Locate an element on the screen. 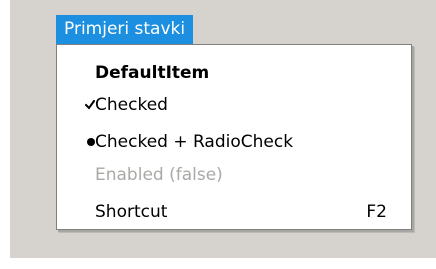 The width and height of the screenshot is (436, 269). menu-item-label: Checked + RadioCheck is located at coordinates (194, 142).